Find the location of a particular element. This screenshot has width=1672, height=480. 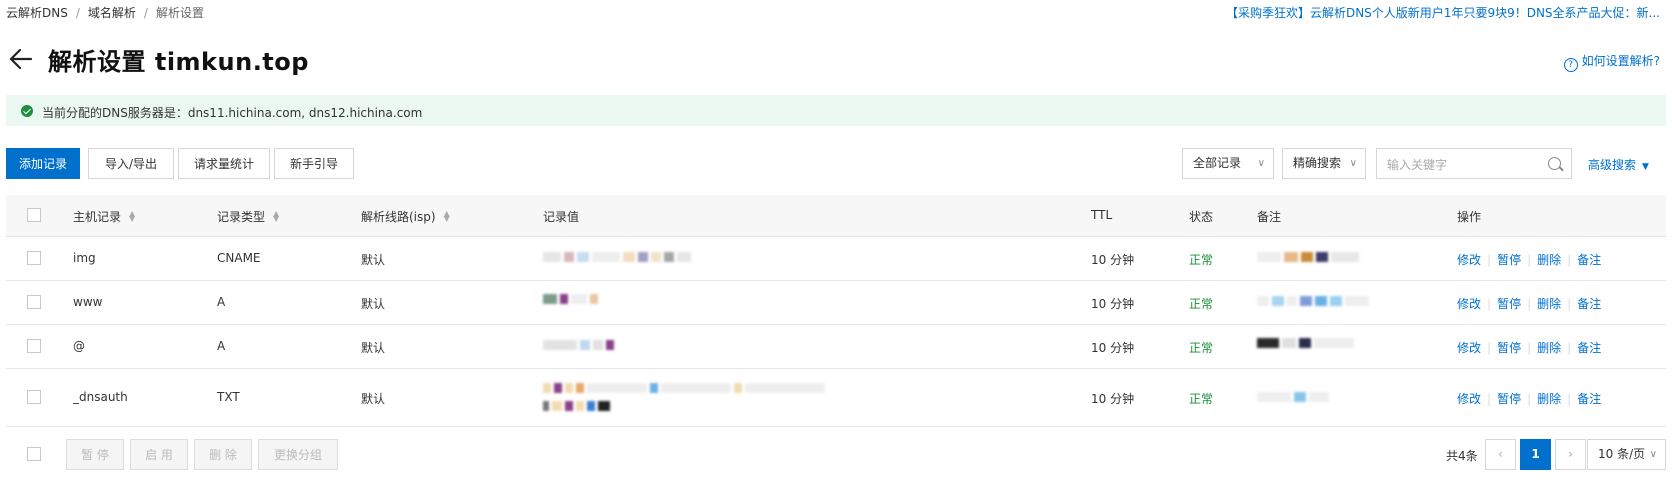

import-export-button: 导入/导出 is located at coordinates (131, 163).